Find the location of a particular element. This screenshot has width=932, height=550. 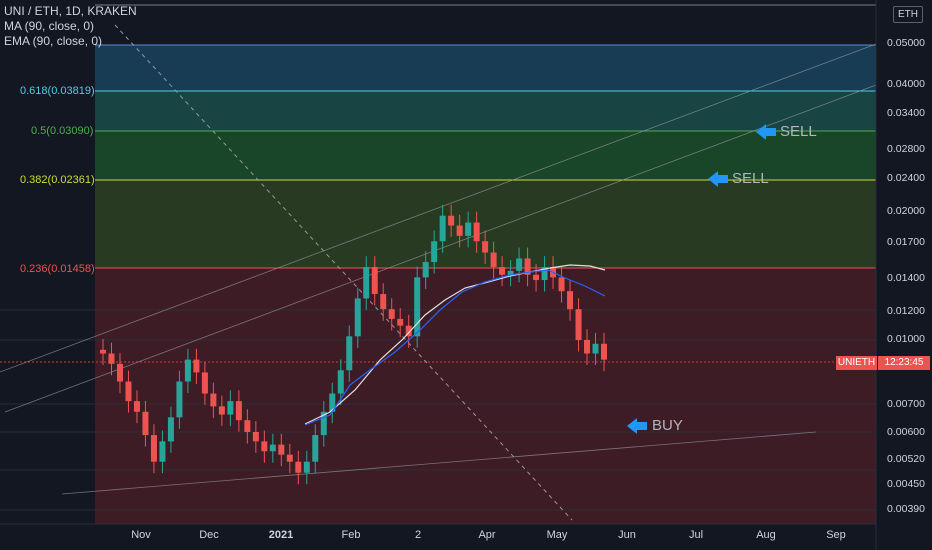

price-tick: 0.01200 is located at coordinates (906, 311).